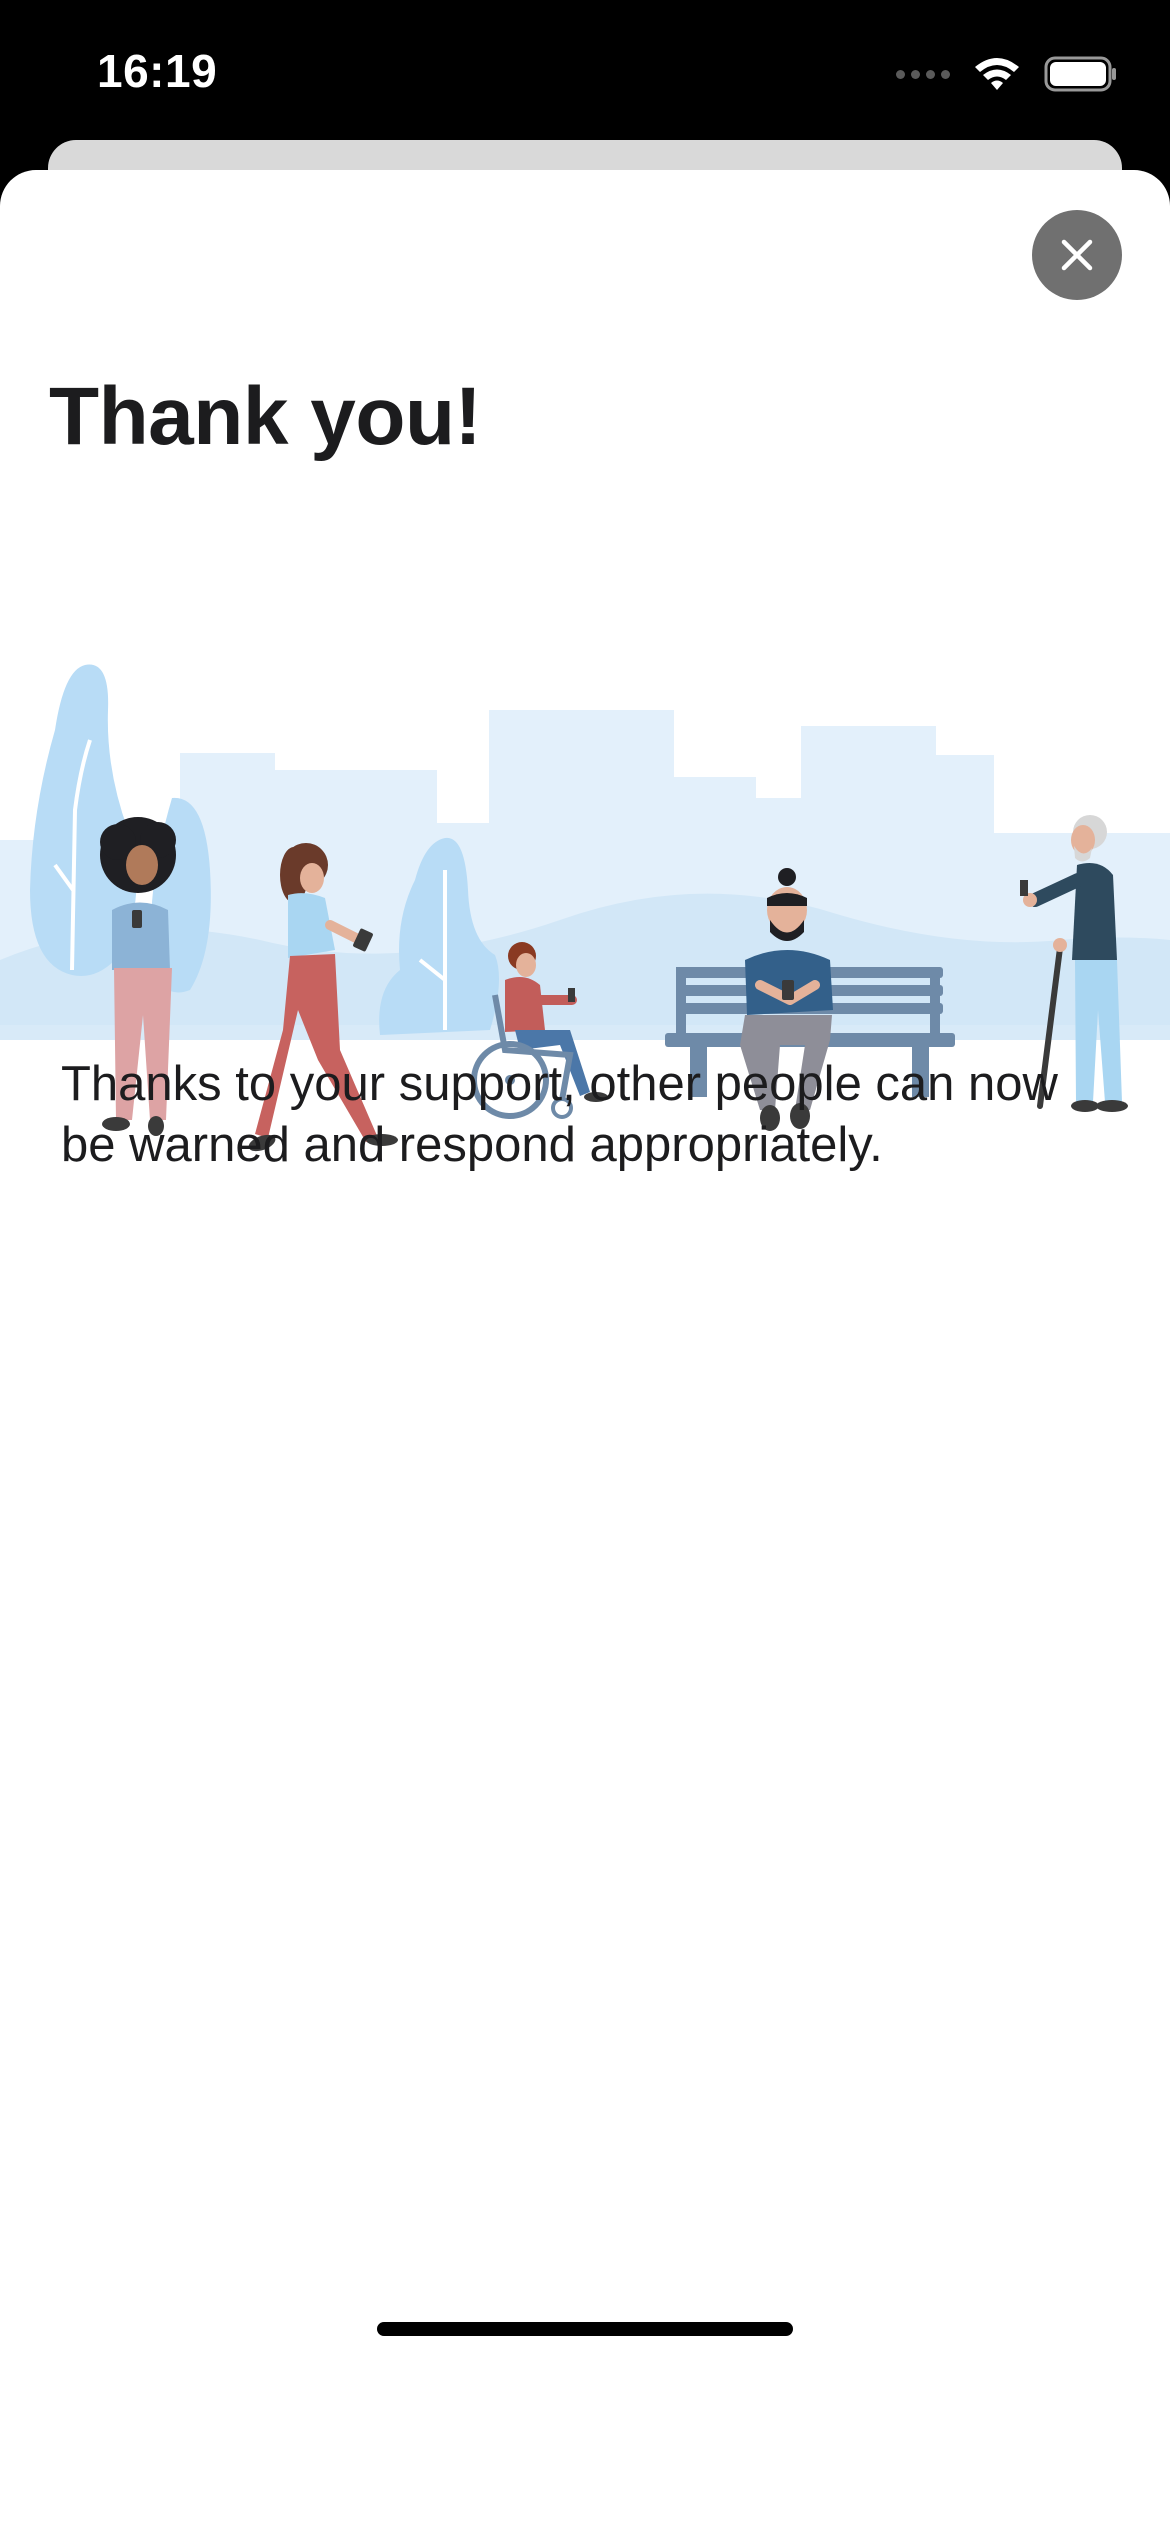 The width and height of the screenshot is (1170, 2532). Describe the element at coordinates (585, 70) in the screenshot. I see `status-bar: 16:19` at that location.